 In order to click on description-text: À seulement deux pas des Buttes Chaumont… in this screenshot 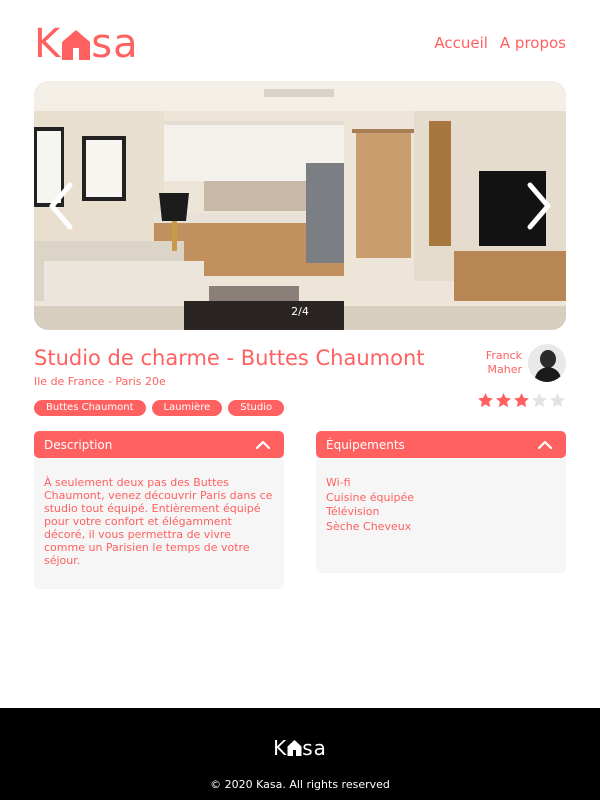, I will do `click(158, 521)`.